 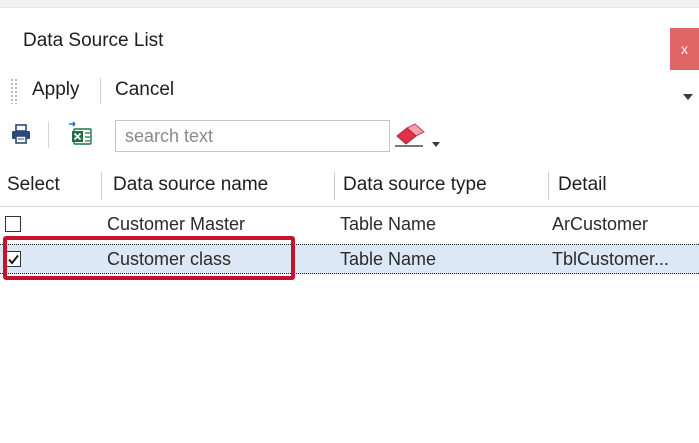 I want to click on cell-data-source-name: Customer Master, so click(x=176, y=224).